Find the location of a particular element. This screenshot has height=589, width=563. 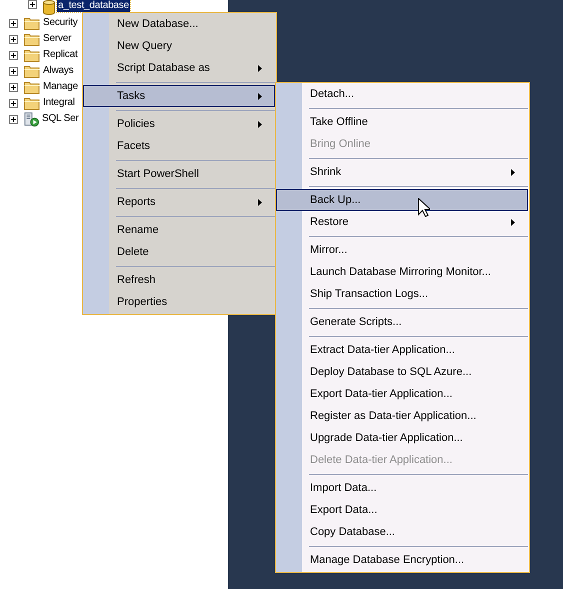

tree-item: Server is located at coordinates (57, 39).